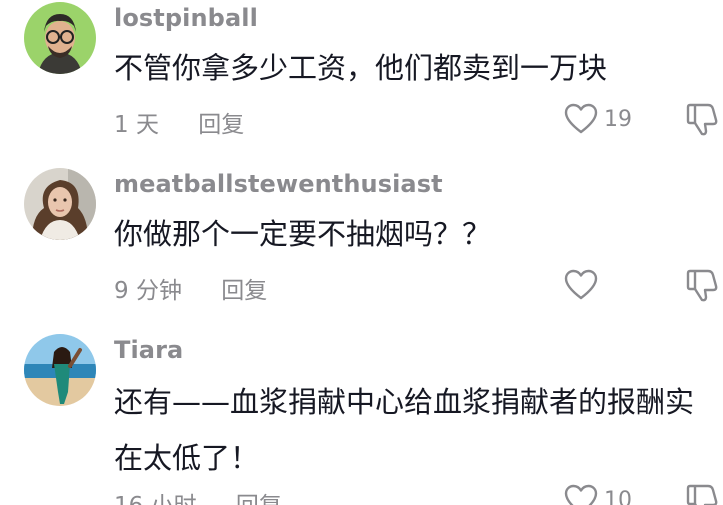  I want to click on like-count: 19, so click(618, 119).